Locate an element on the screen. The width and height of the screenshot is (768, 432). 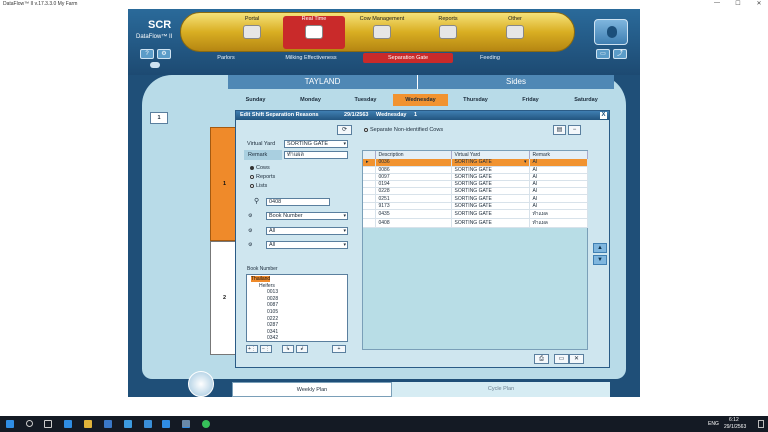
select-button: ↳ is located at coordinates (288, 349).